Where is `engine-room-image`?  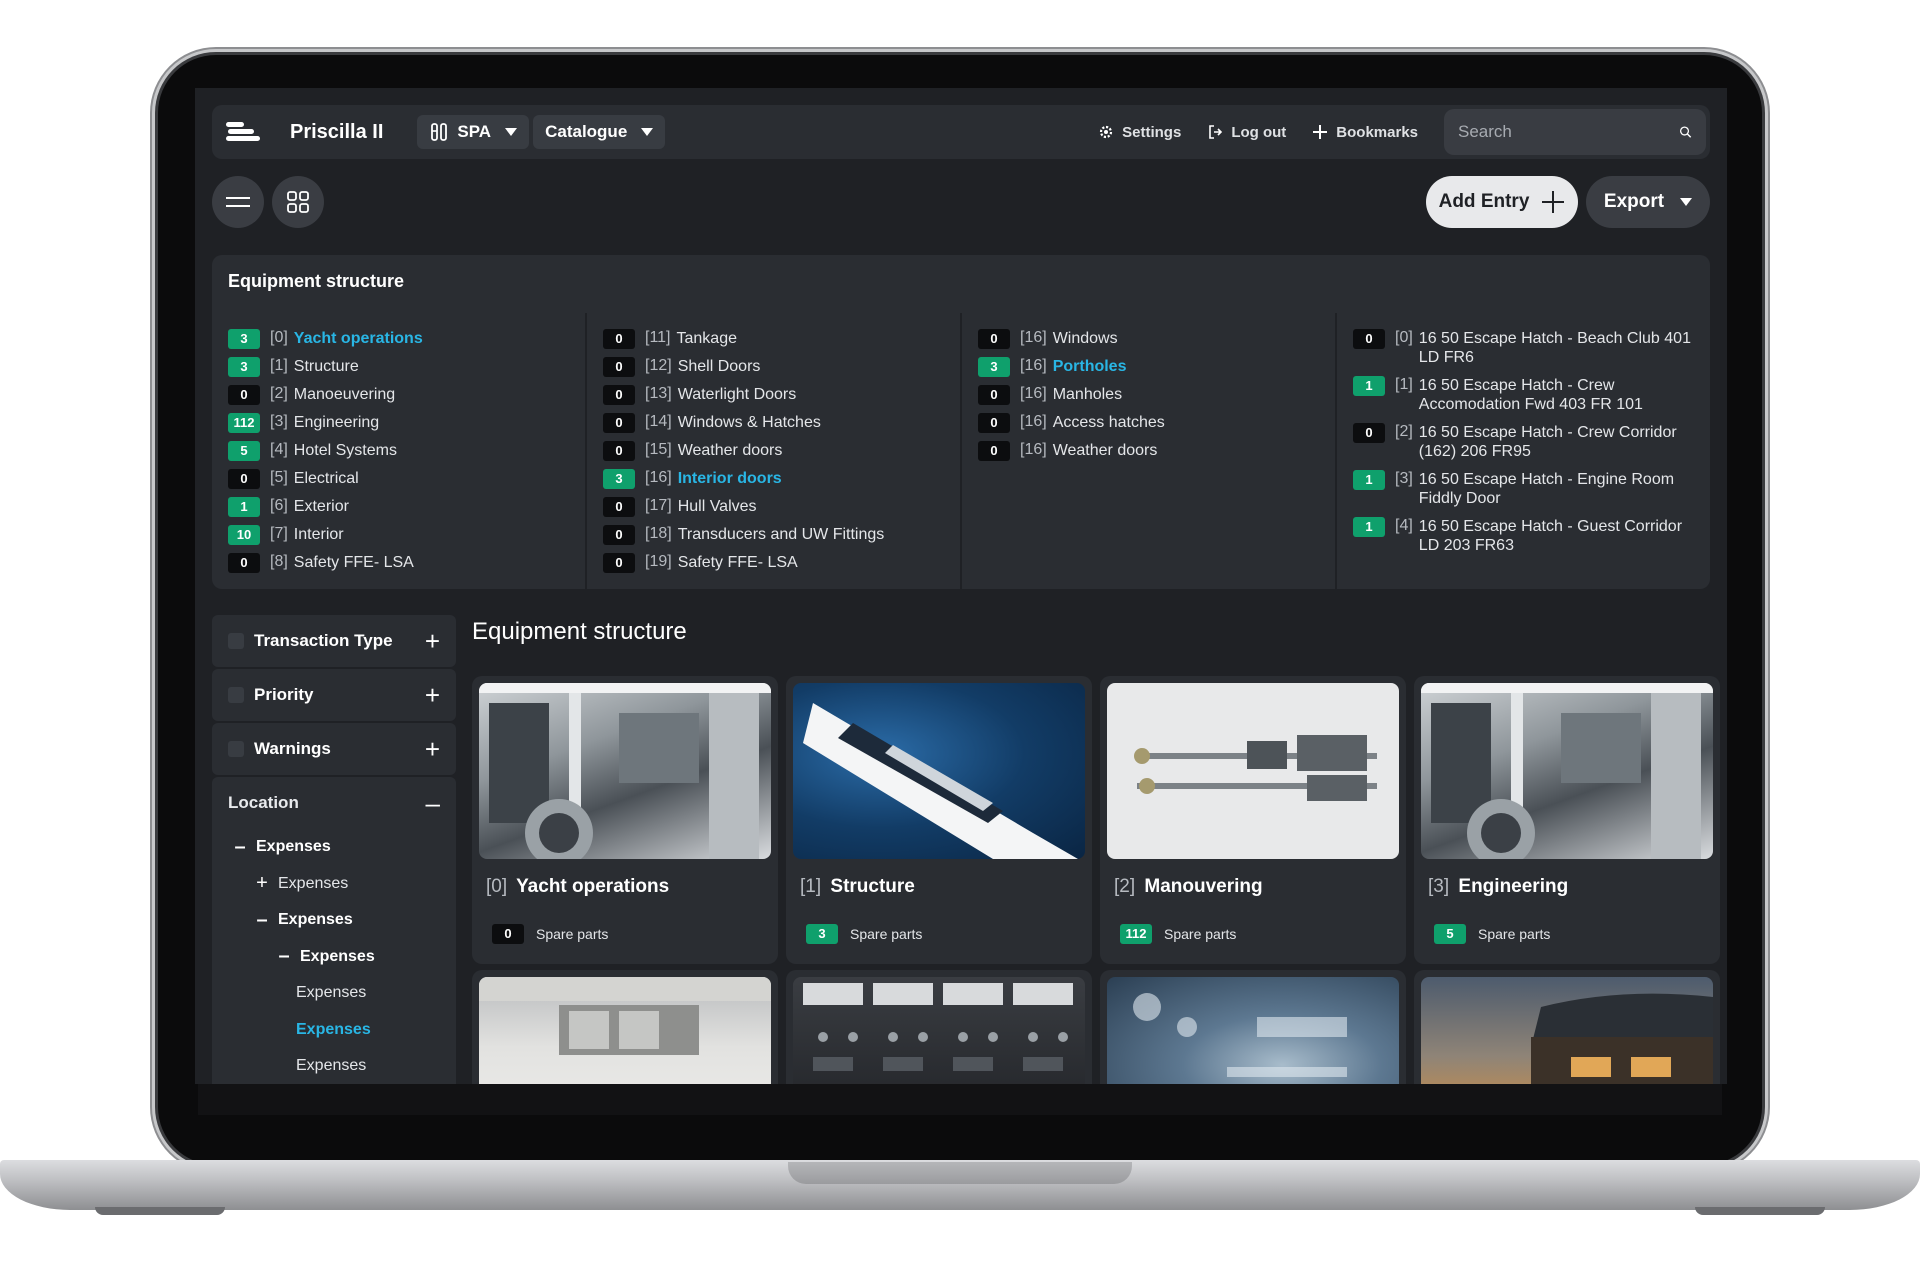 engine-room-image is located at coordinates (625, 771).